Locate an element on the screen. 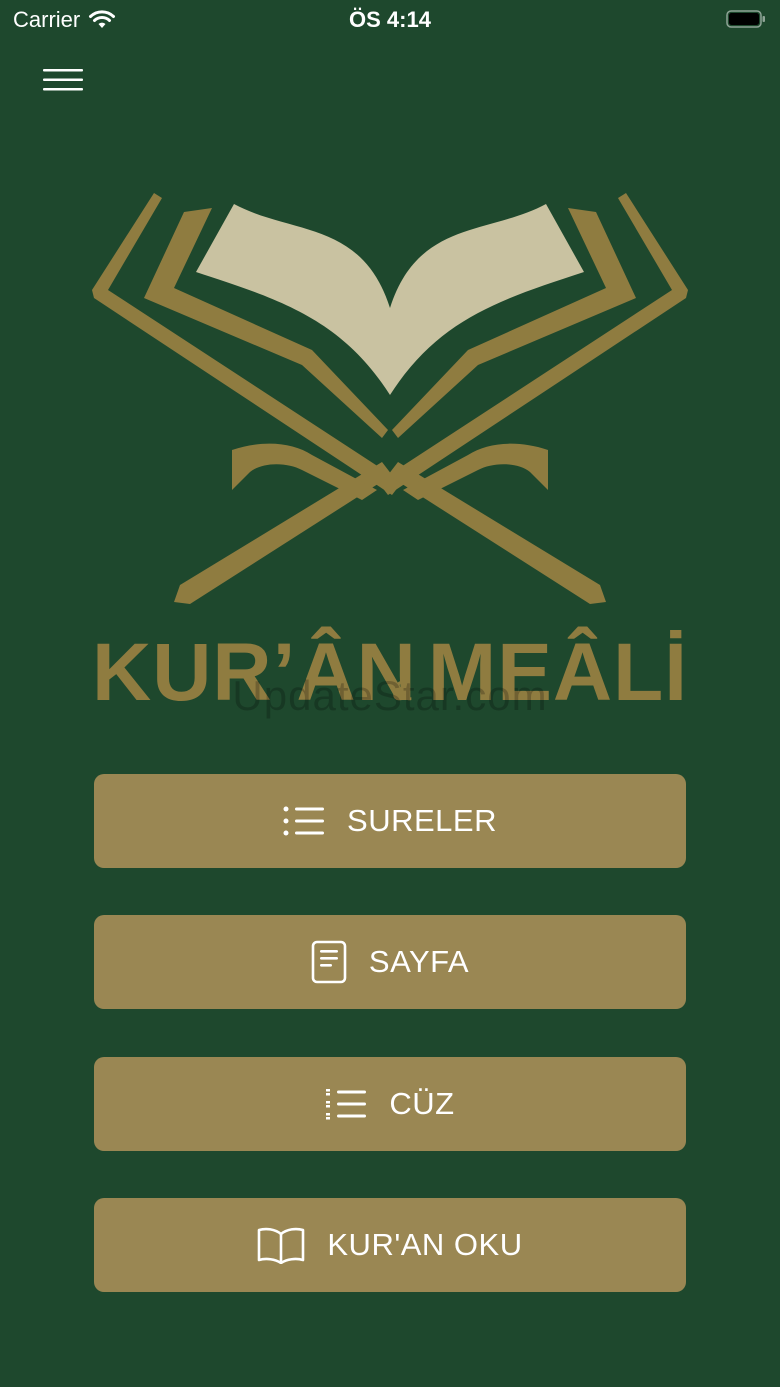 This screenshot has height=1387, width=780. sayfa-label: SAYFA is located at coordinates (419, 961).